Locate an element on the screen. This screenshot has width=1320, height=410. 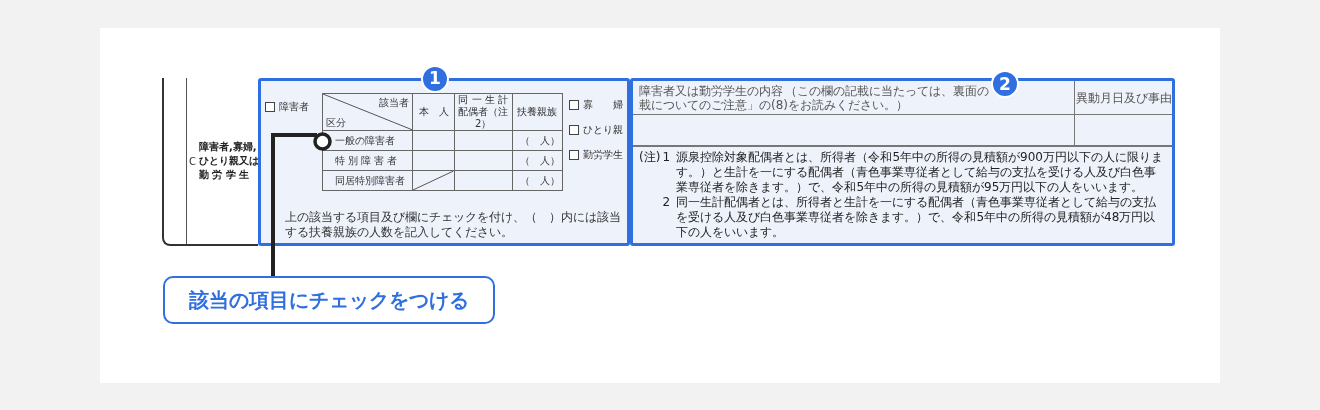
row-label: 同居特別障害者 is located at coordinates (367, 180).